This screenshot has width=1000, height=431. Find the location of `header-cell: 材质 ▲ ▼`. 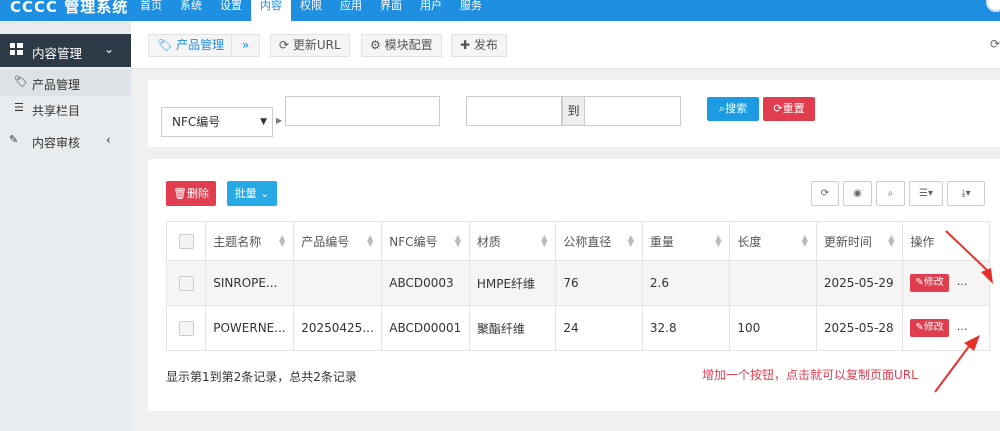

header-cell: 材质 ▲ ▼ is located at coordinates (512, 241).